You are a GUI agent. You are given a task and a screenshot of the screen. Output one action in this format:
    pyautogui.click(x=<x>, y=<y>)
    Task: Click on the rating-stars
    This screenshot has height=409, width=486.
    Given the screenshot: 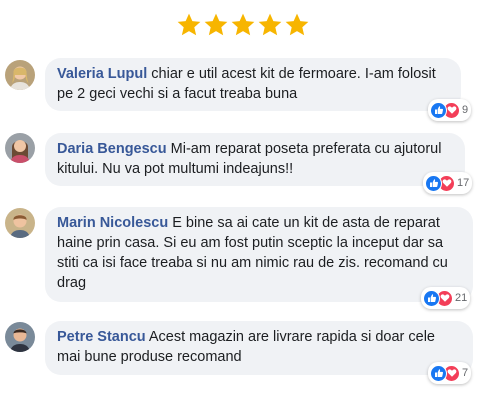 What is the action you would take?
    pyautogui.click(x=243, y=25)
    